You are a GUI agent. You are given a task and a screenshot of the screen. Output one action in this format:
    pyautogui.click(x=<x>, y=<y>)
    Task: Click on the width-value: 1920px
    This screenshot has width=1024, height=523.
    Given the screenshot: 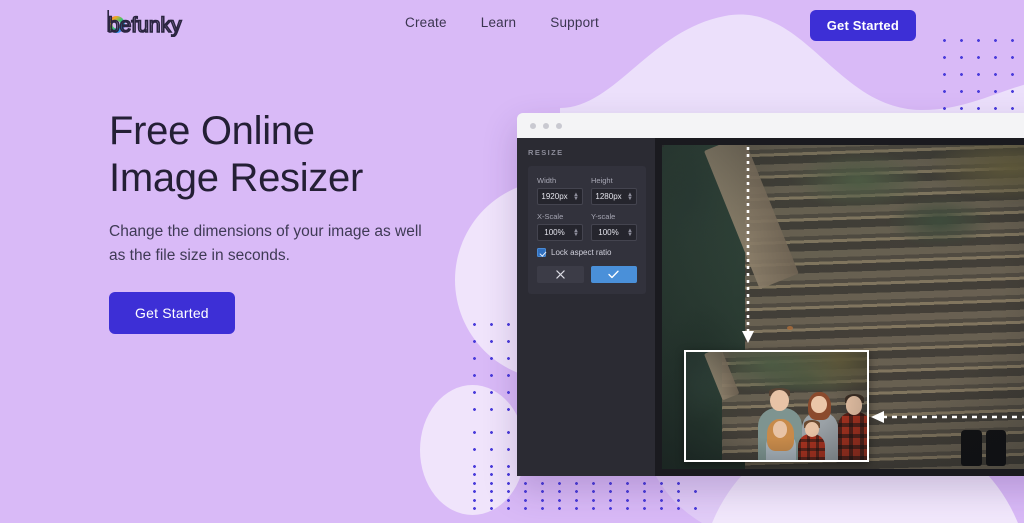 What is the action you would take?
    pyautogui.click(x=554, y=196)
    